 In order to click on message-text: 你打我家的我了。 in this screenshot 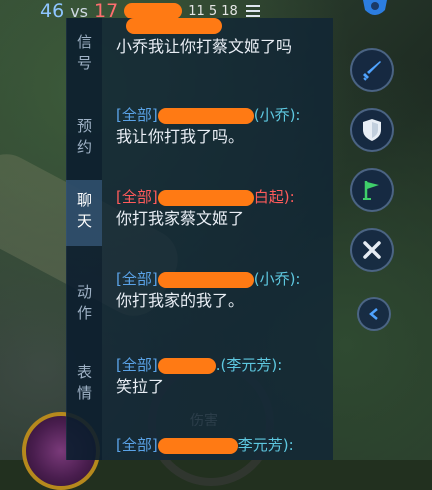, I will do `click(180, 300)`.